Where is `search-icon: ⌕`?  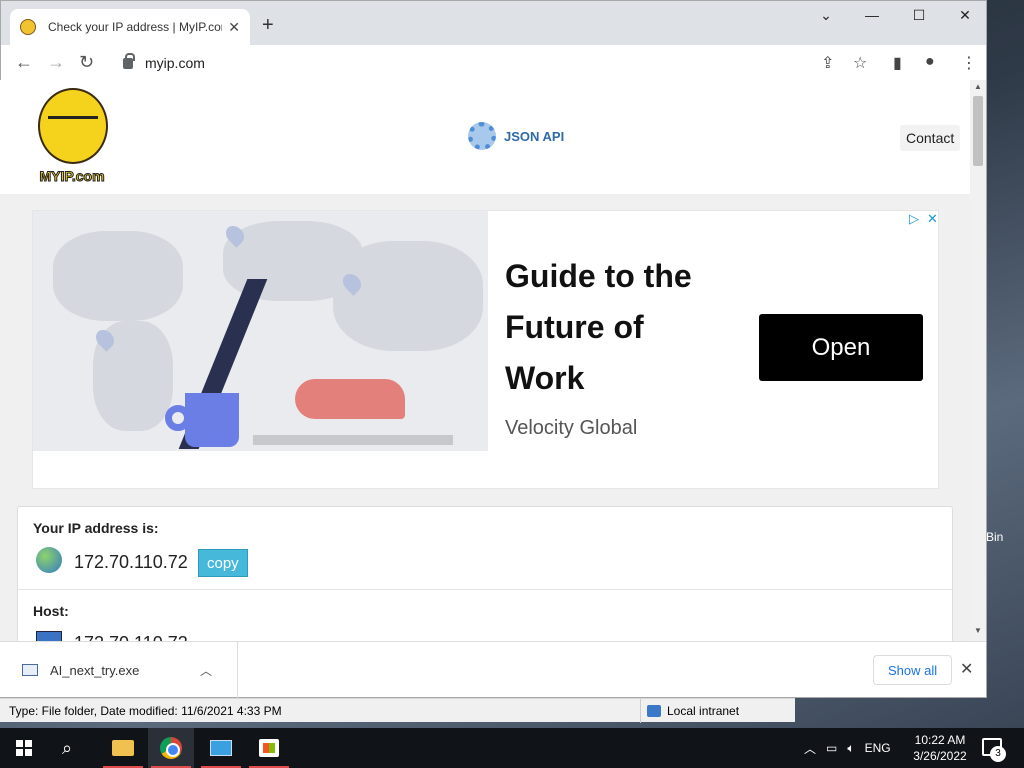
search-icon: ⌕ is located at coordinates (67, 748).